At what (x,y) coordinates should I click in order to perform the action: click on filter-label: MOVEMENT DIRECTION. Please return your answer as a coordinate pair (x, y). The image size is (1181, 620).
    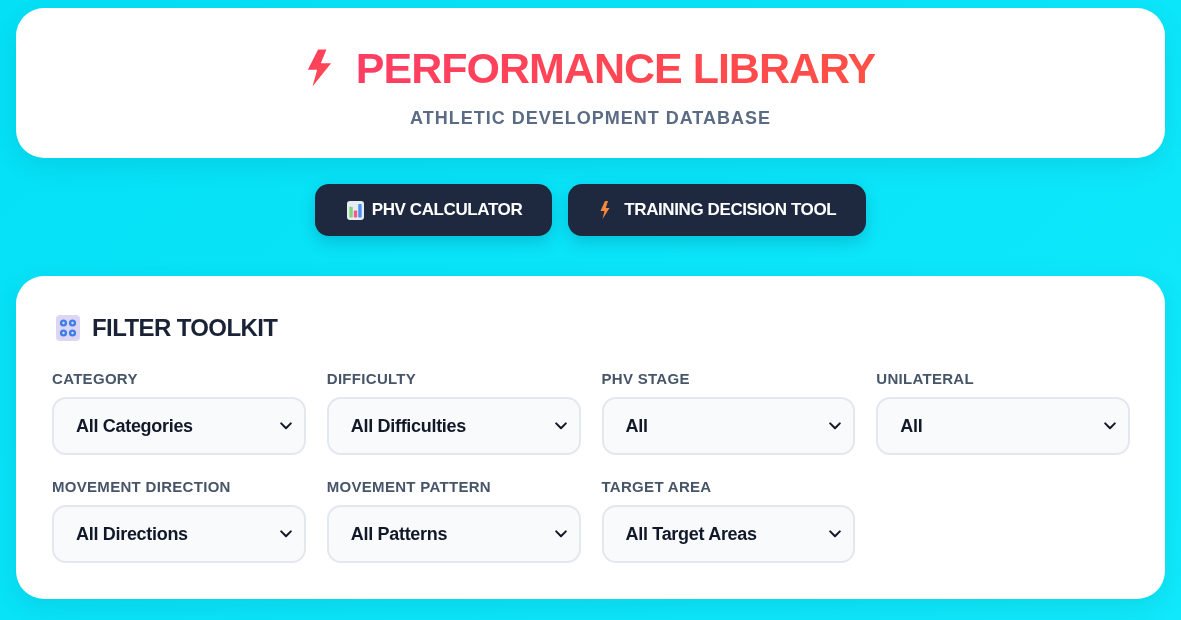
    Looking at the image, I should click on (141, 487).